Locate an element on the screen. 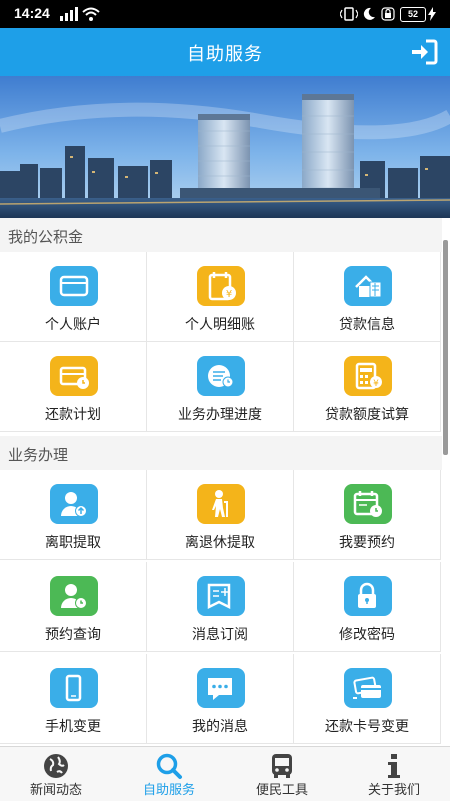 The height and width of the screenshot is (801, 450). header-bar: 自助服务 is located at coordinates (225, 52).